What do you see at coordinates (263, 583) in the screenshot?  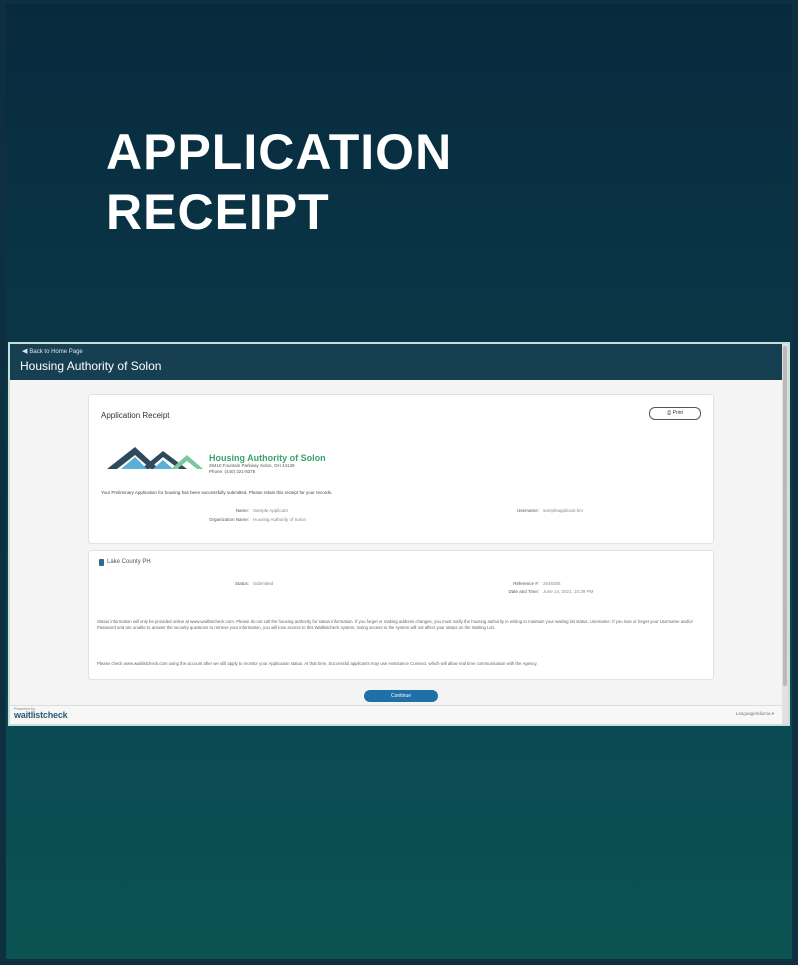 I see `status-value: Submitted` at bounding box center [263, 583].